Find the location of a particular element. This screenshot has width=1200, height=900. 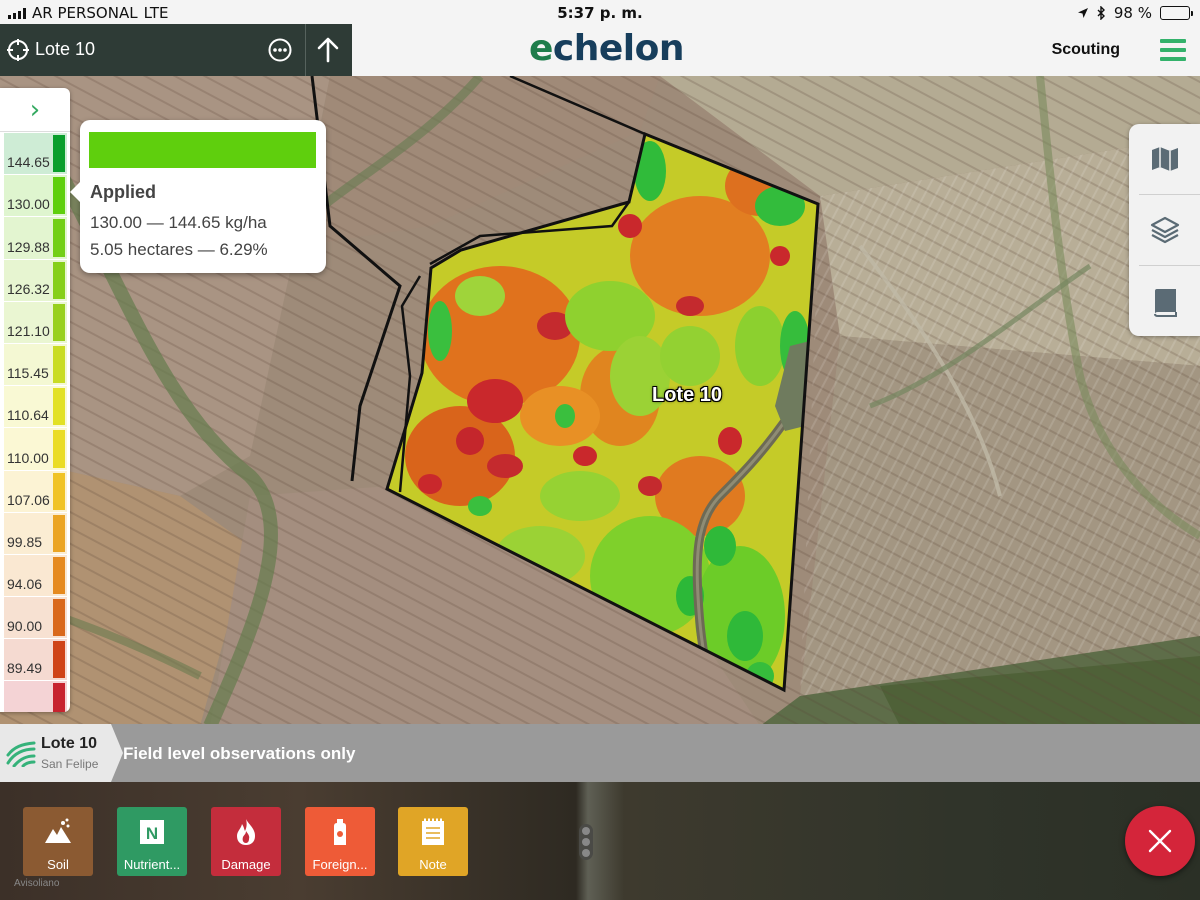

layers-button is located at coordinates (1164, 230).